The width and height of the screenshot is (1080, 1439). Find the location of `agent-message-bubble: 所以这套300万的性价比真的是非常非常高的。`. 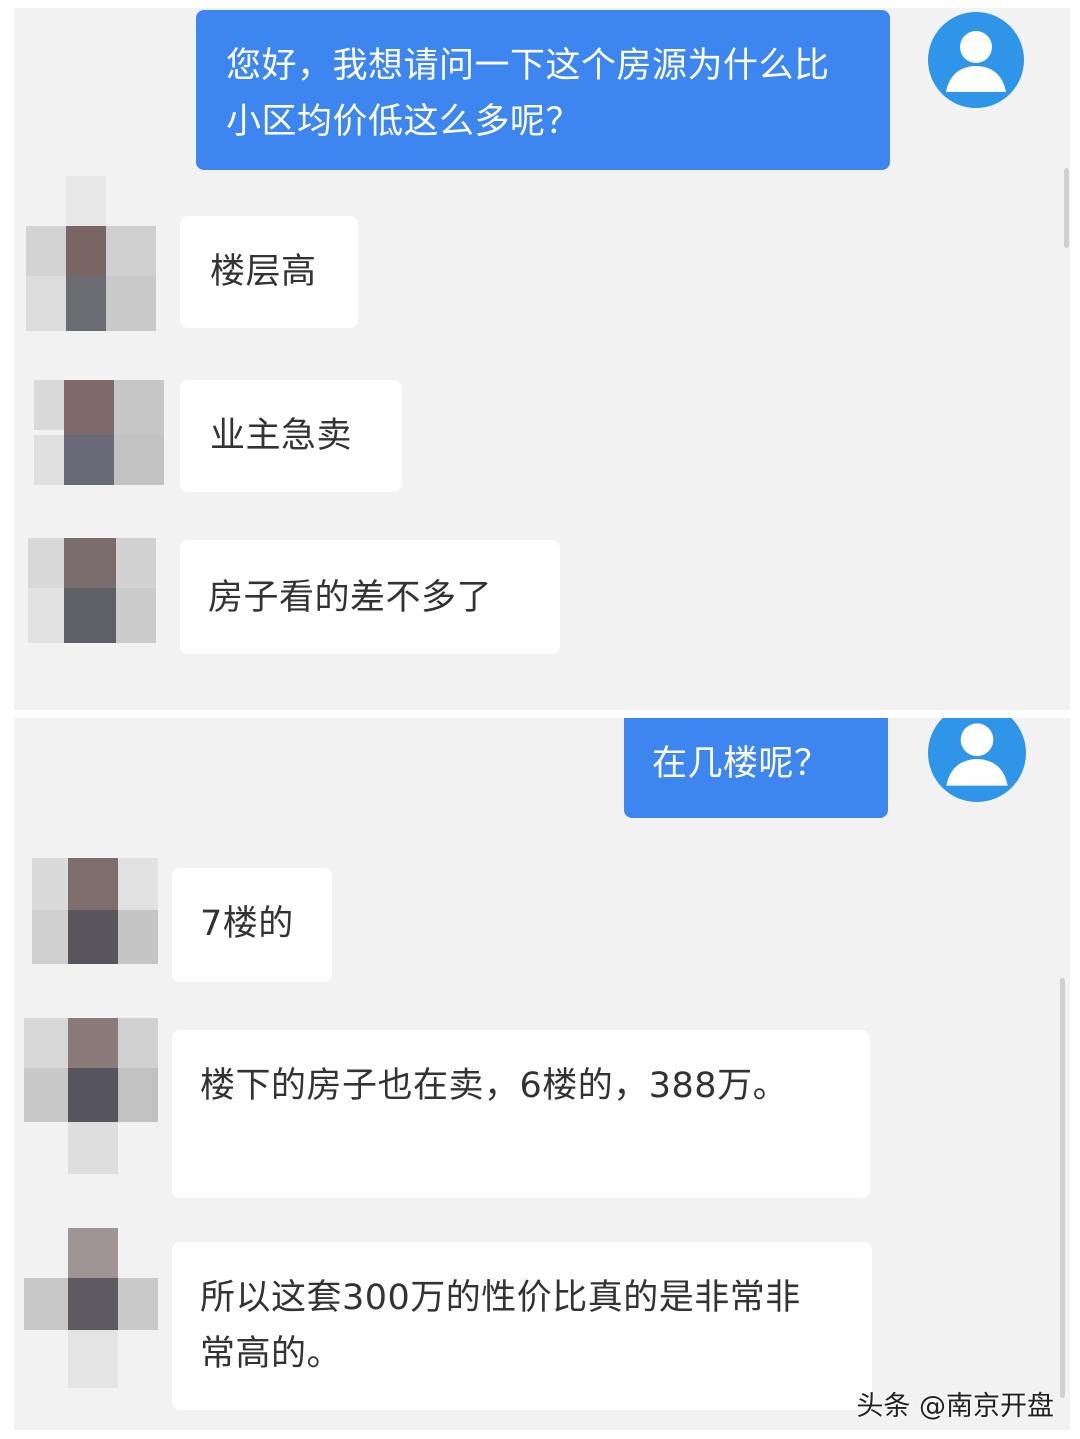

agent-message-bubble: 所以这套300万的性价比真的是非常非常高的。 is located at coordinates (522, 1326).